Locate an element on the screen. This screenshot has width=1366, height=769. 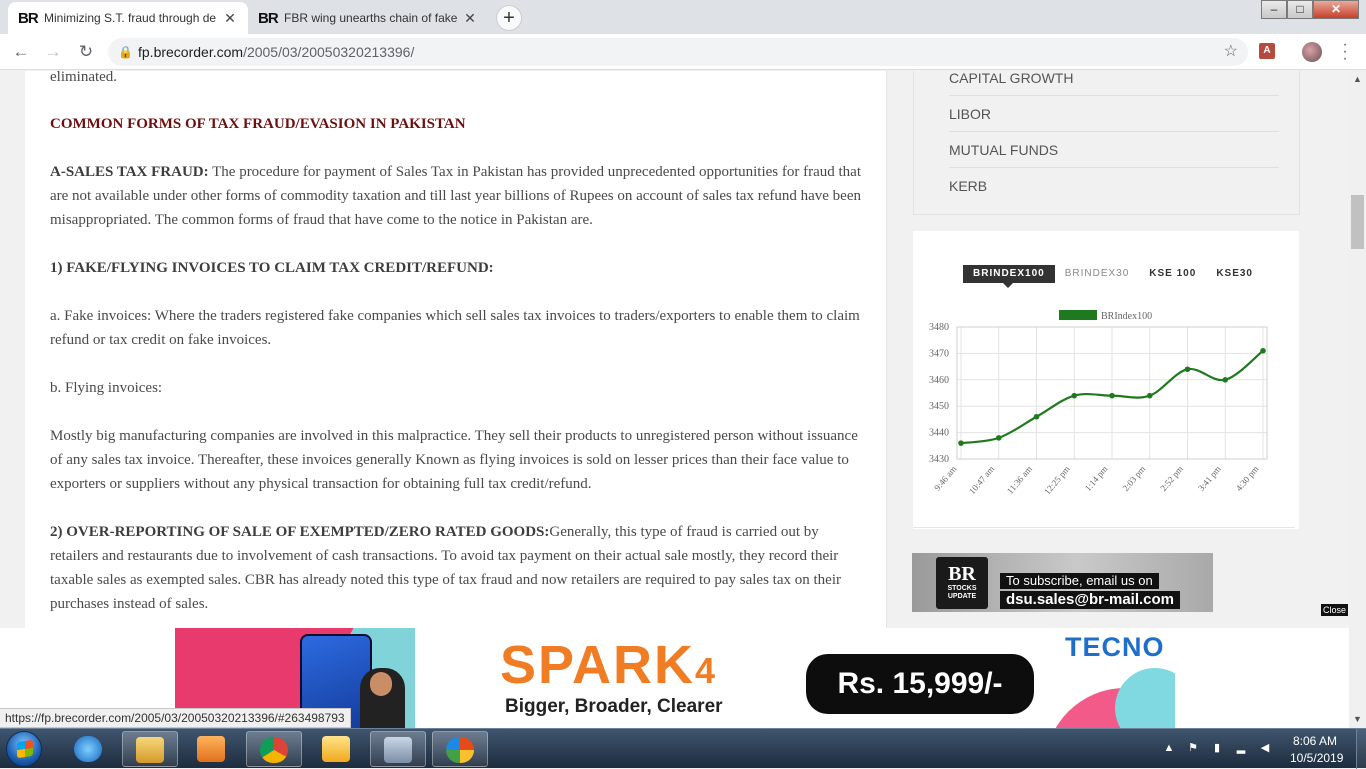
tray-expand-icon: ▲ is located at coordinates (1169, 748).